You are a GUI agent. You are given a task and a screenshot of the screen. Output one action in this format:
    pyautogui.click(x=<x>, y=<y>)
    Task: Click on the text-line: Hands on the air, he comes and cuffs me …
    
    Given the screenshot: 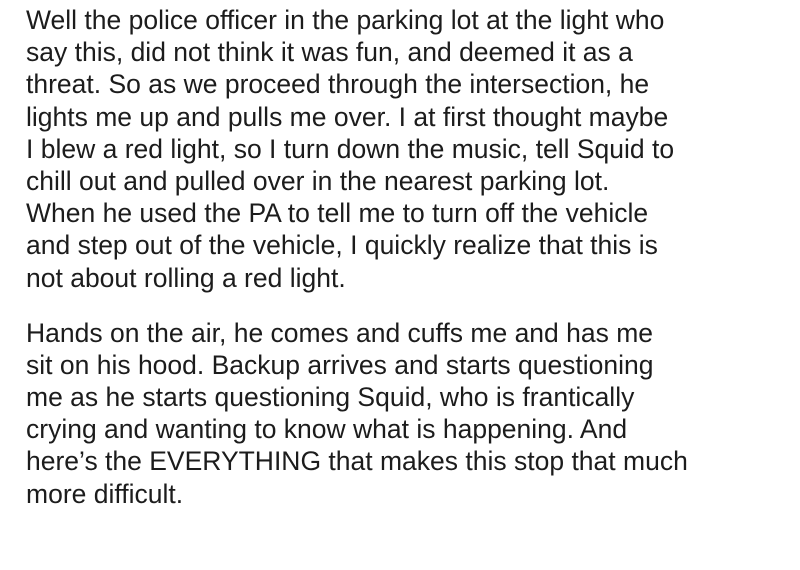 What is the action you would take?
    pyautogui.click(x=340, y=332)
    